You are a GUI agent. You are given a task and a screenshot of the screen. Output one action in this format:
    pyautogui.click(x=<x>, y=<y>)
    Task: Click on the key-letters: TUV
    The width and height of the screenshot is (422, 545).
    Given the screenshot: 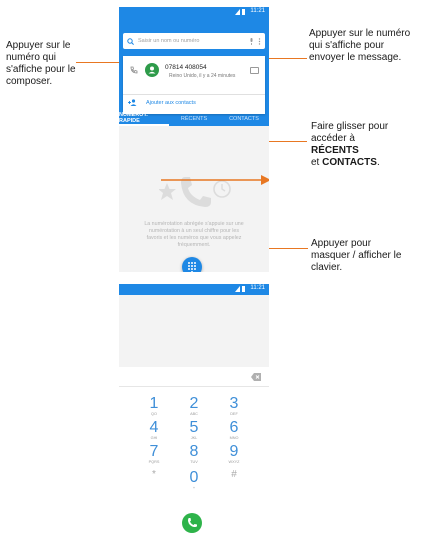 What is the action you would take?
    pyautogui.click(x=194, y=462)
    